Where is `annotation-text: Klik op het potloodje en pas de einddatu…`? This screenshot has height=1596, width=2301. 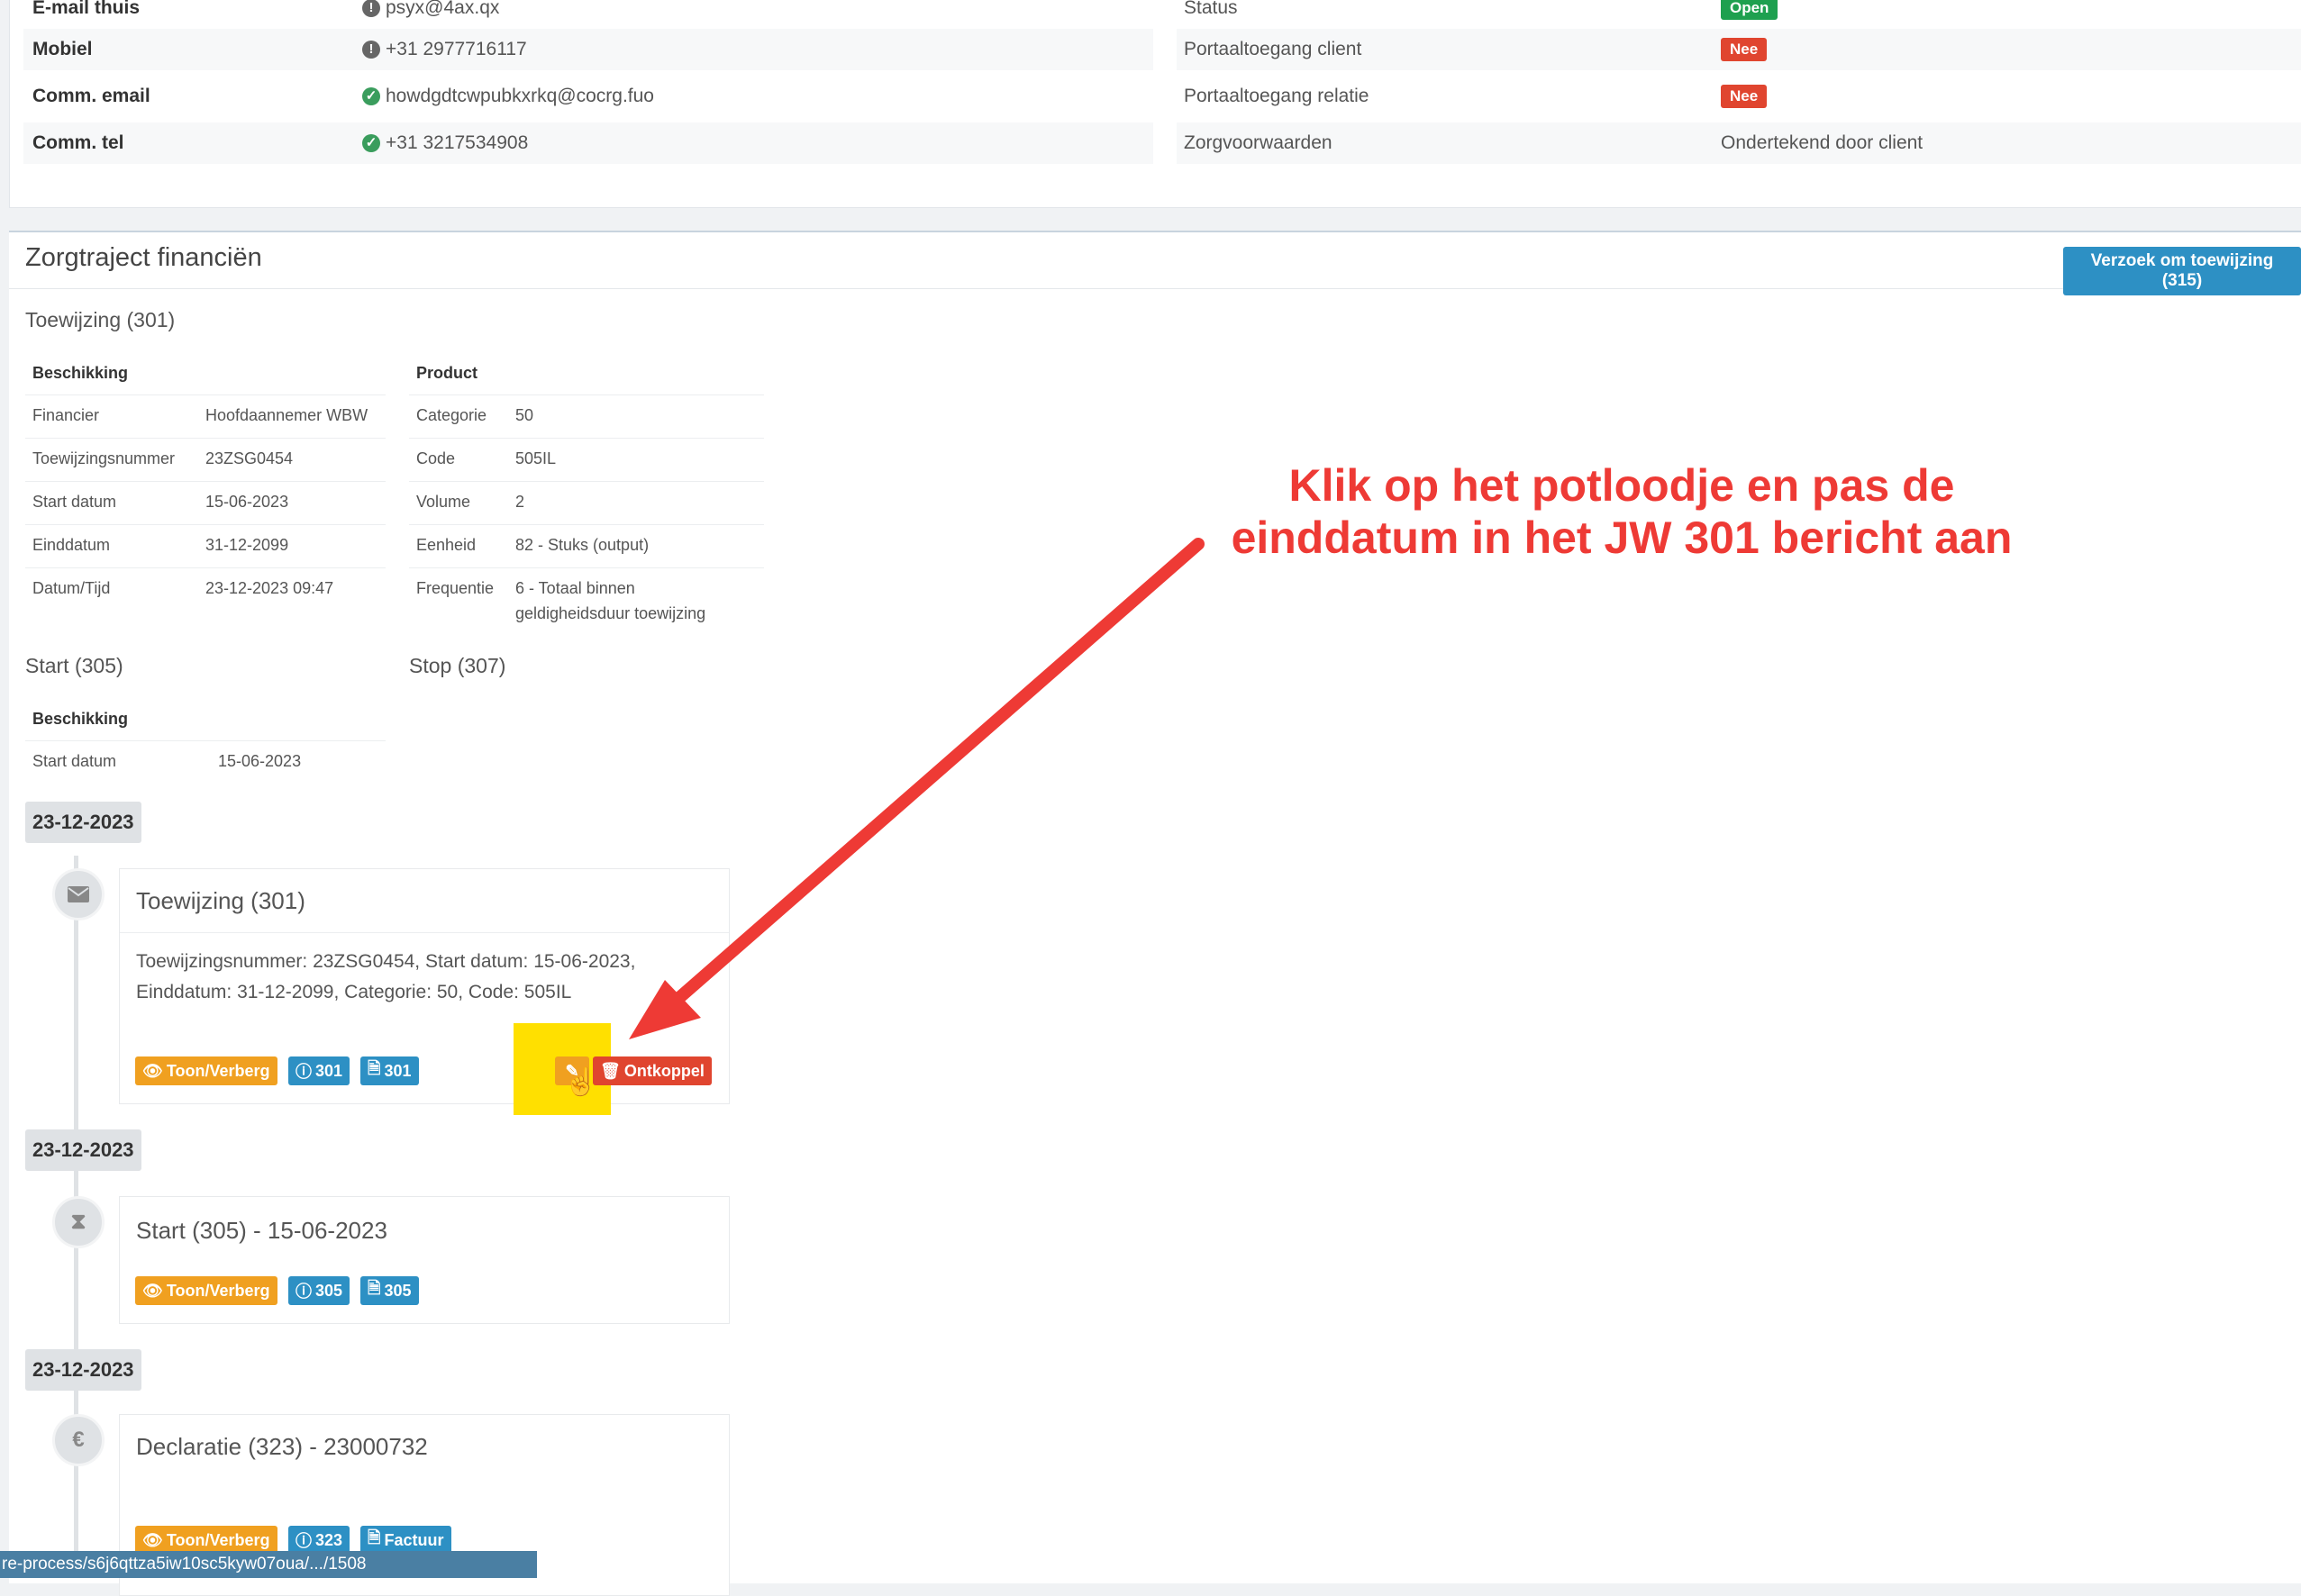
annotation-text: Klik op het potloodje en pas de einddatu… is located at coordinates (1622, 511).